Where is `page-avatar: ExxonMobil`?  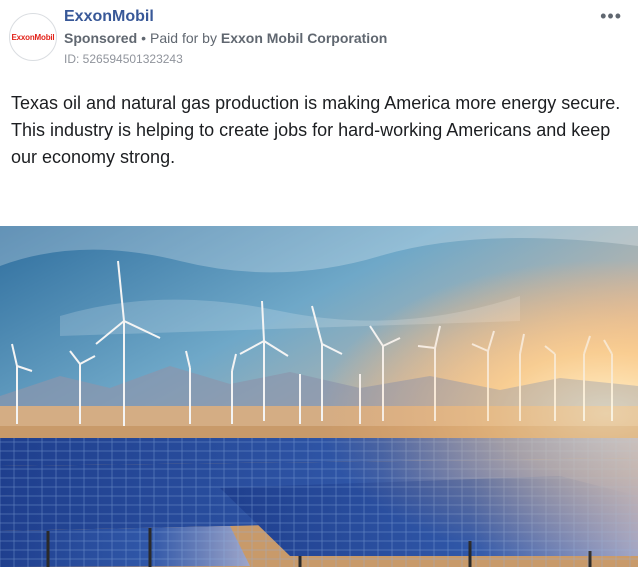 page-avatar: ExxonMobil is located at coordinates (33, 37).